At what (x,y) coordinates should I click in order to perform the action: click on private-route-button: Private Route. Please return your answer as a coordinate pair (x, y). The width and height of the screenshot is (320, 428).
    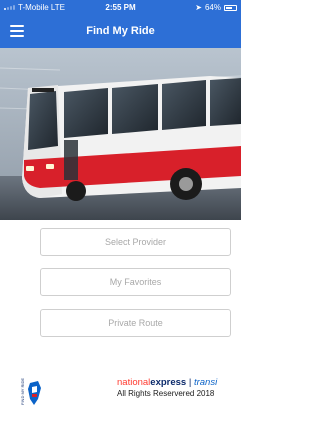
    Looking at the image, I should click on (135, 323).